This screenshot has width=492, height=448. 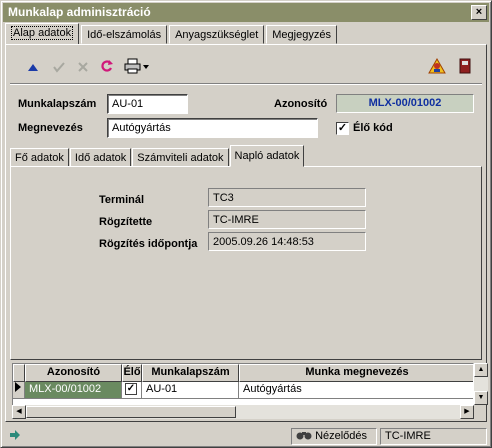 I want to click on grid-horizontal-scrollbar: ◀ ▶, so click(x=243, y=412).